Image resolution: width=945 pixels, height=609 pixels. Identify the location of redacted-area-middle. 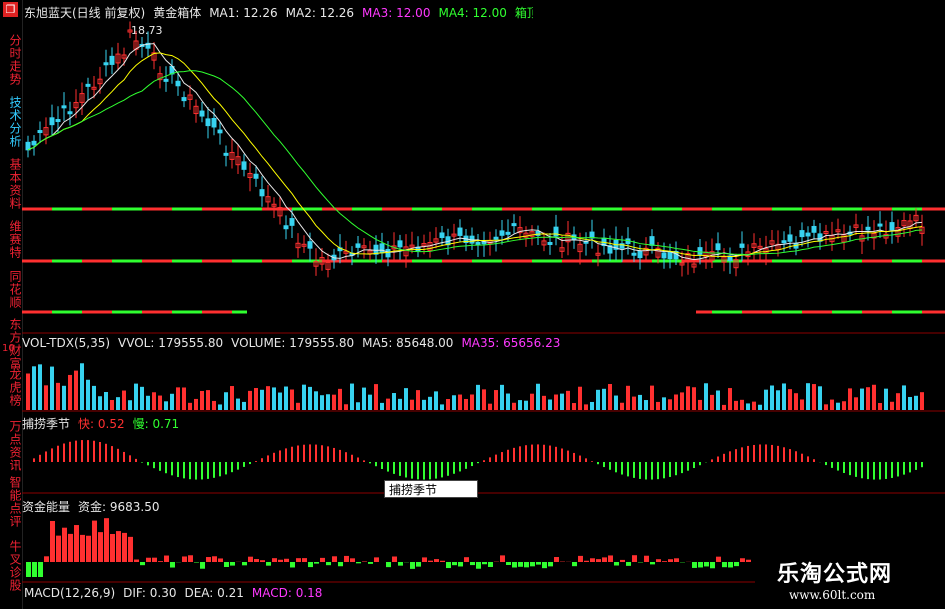
(471, 305).